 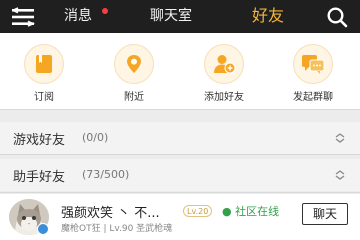 What do you see at coordinates (44, 74) in the screenshot?
I see `subscribe-button: 订阅` at bounding box center [44, 74].